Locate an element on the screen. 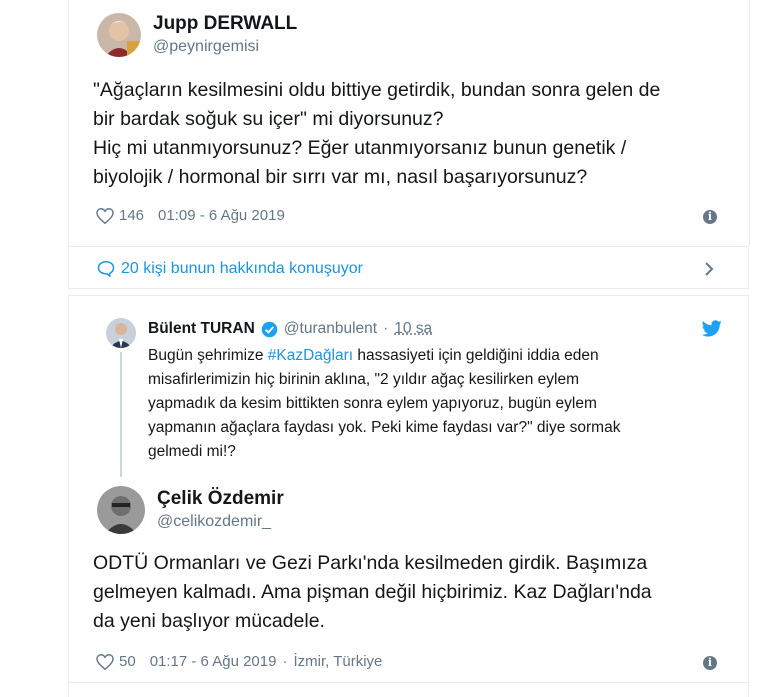 Image resolution: width=760 pixels, height=697 pixels. speech-bubble-icon is located at coordinates (106, 269).